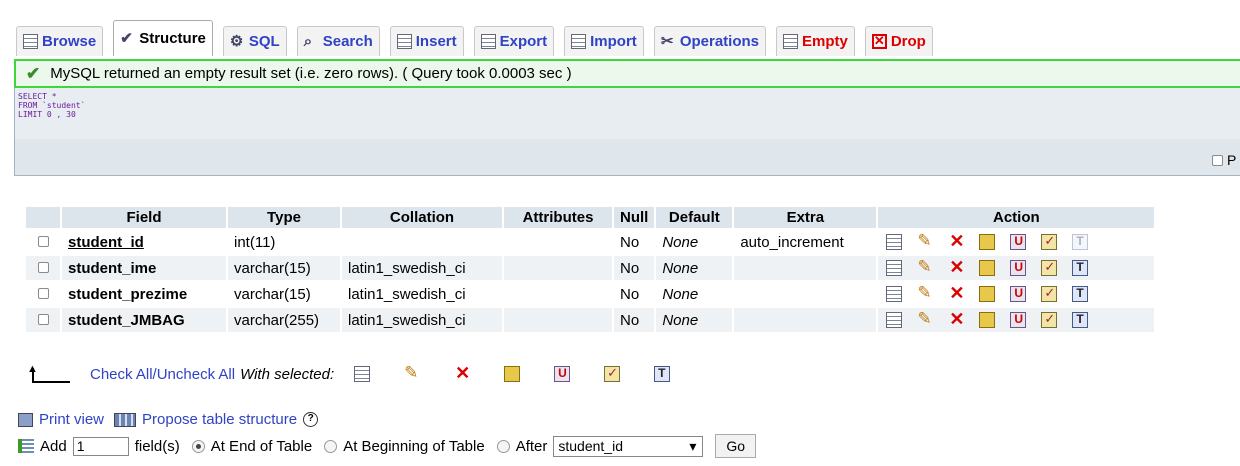  I want to click on after-field-select: student_id ▾, so click(628, 446).